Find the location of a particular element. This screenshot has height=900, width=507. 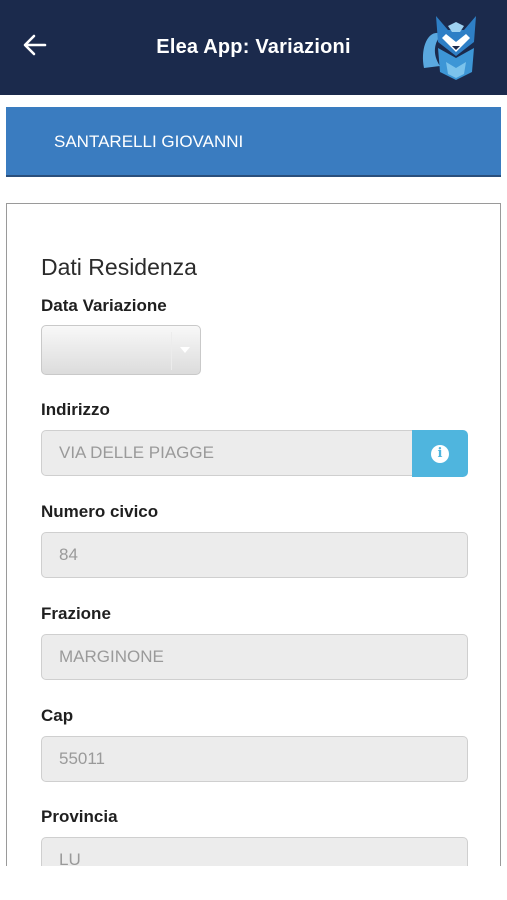

data-variazione-select is located at coordinates (121, 350).